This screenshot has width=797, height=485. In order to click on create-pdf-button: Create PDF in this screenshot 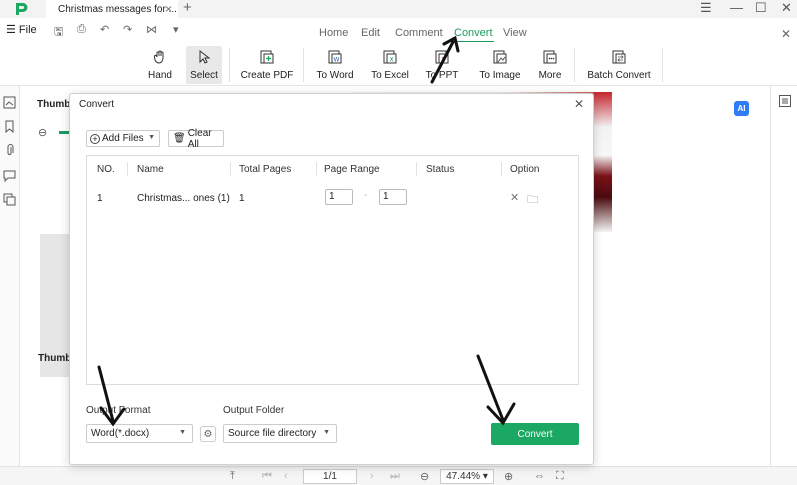, I will do `click(267, 65)`.